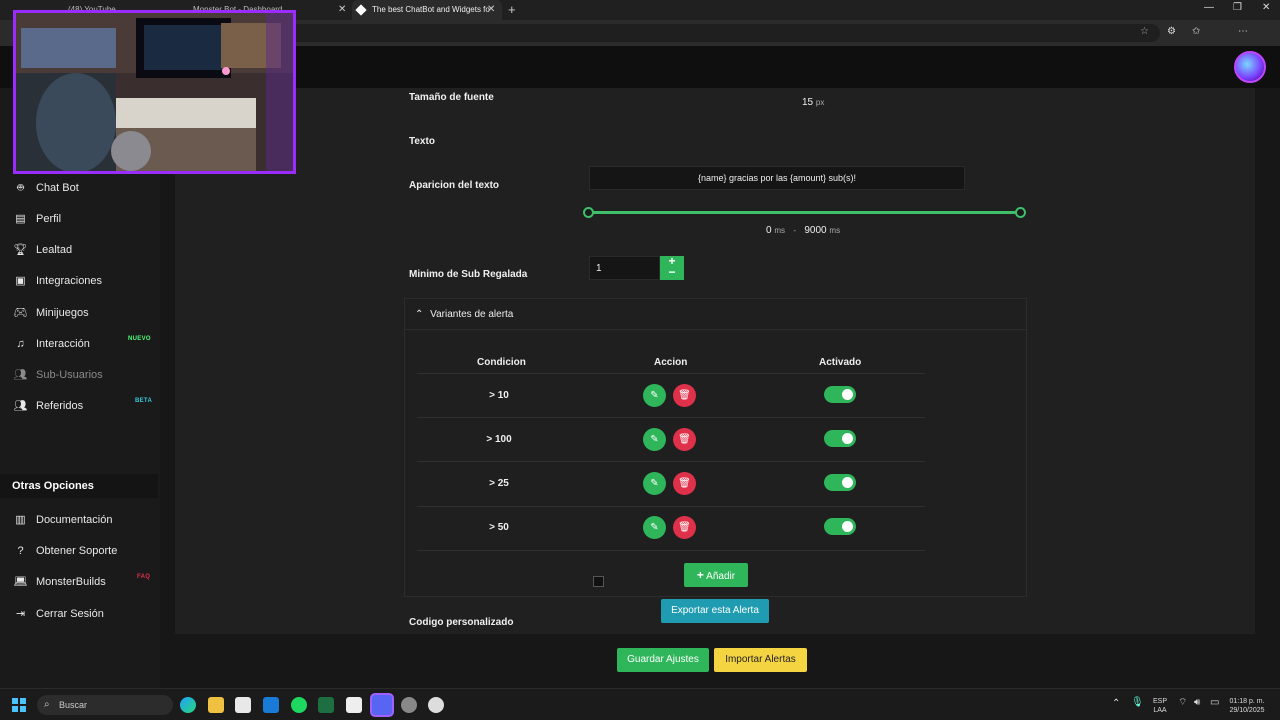  I want to click on sidebar-item-chatbot: 🤖︎ Chat Bot, so click(46, 188).